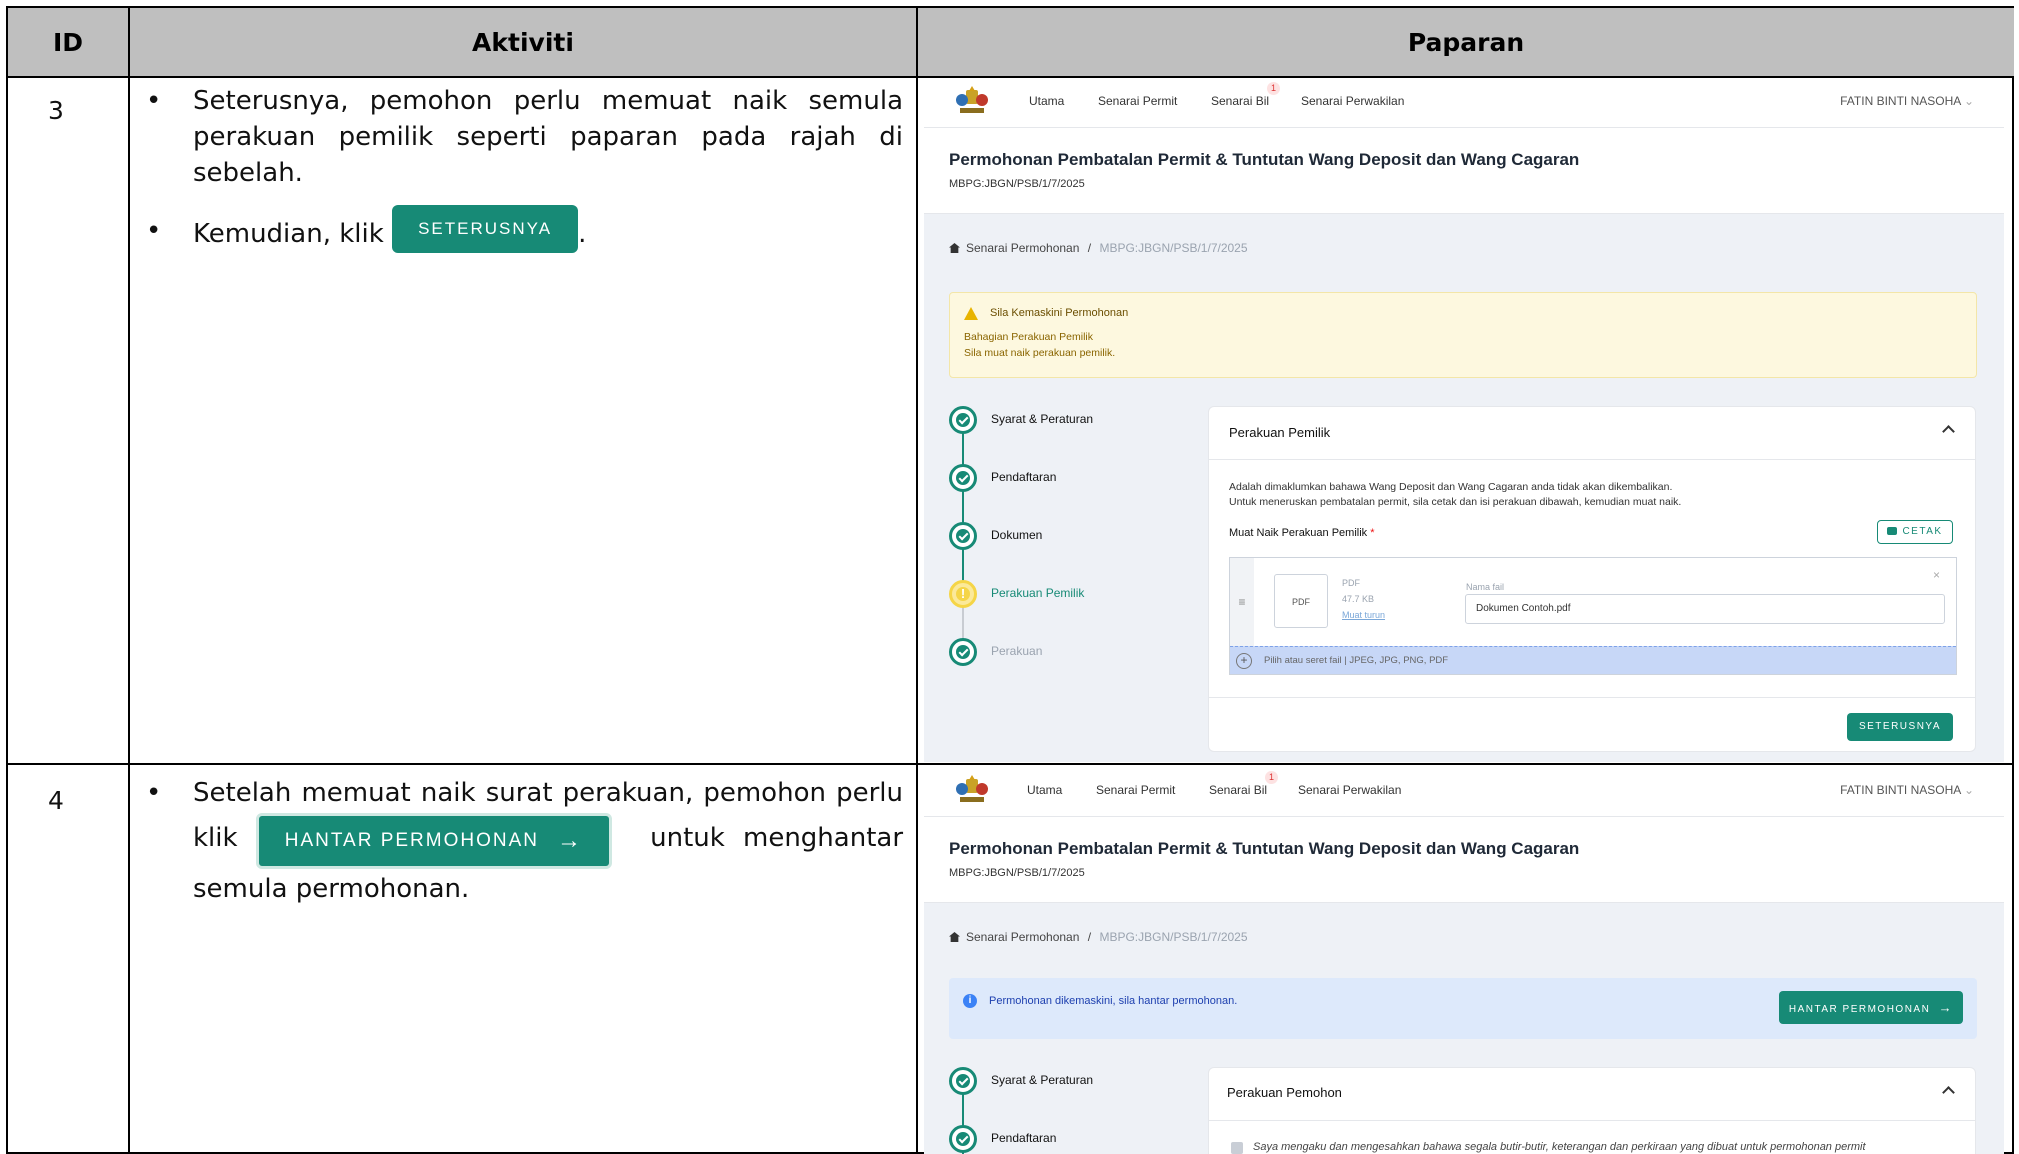  I want to click on step-label: Syarat & Peraturan, so click(1042, 419).